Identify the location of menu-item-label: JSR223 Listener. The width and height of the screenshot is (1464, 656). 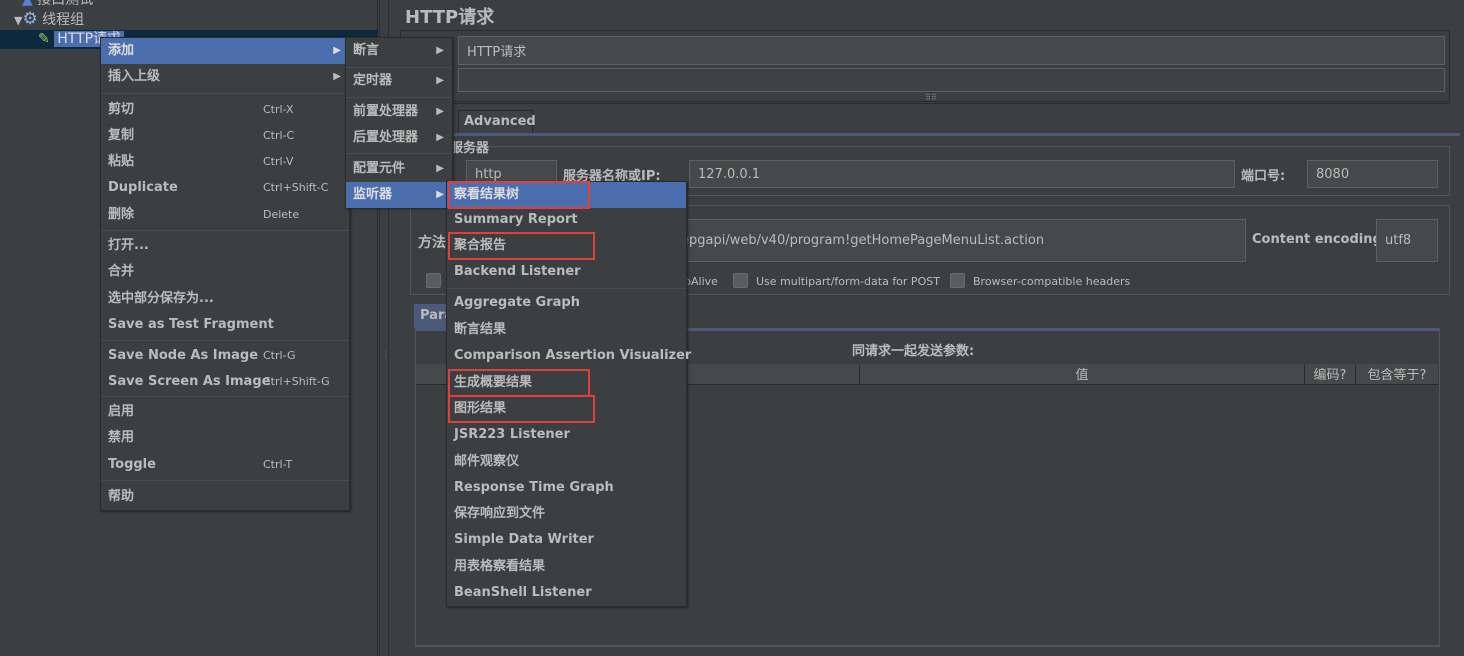
(512, 434).